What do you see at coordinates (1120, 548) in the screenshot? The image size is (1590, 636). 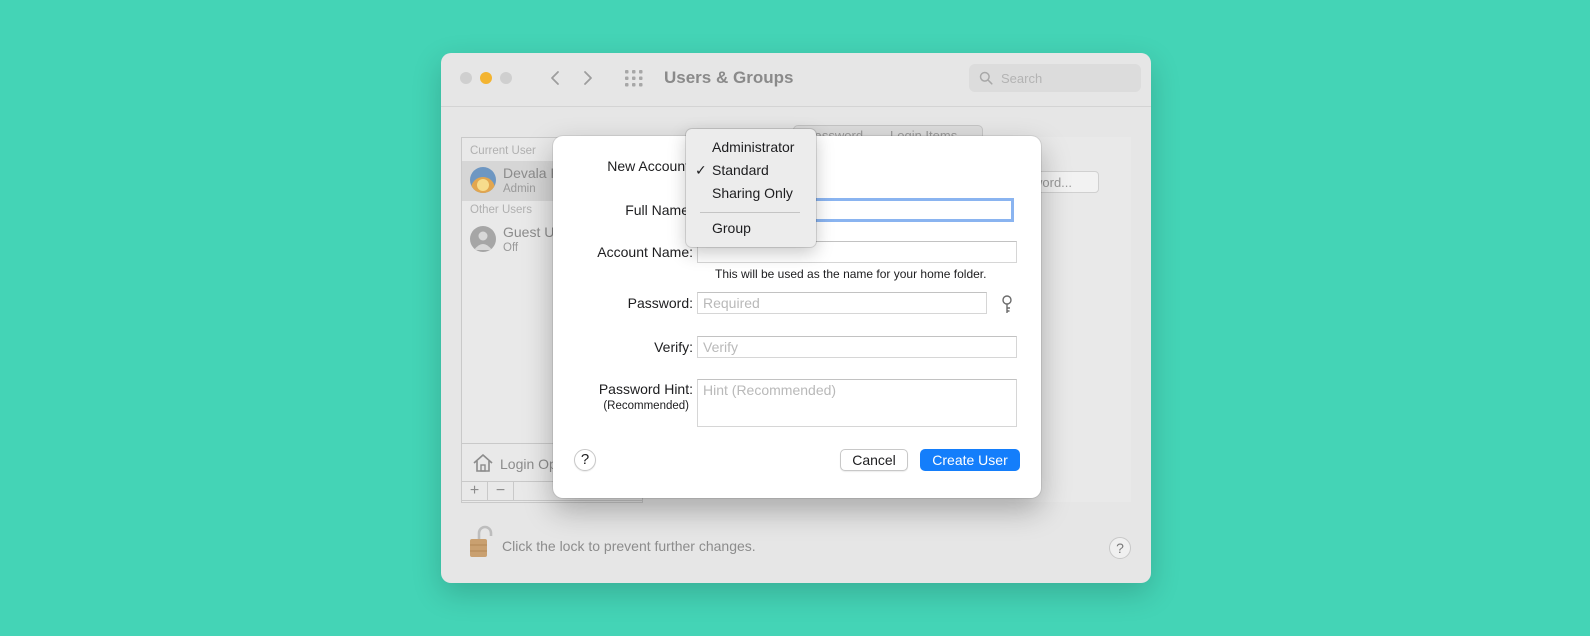 I see `help-button: ?` at bounding box center [1120, 548].